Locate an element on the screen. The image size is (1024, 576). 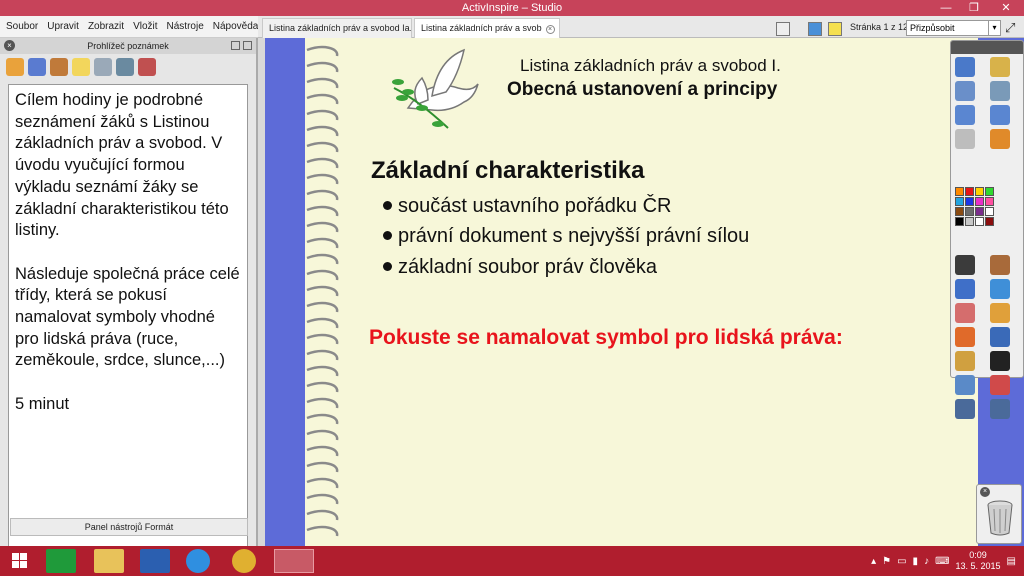
flipchart-icon is located at coordinates (815, 29).